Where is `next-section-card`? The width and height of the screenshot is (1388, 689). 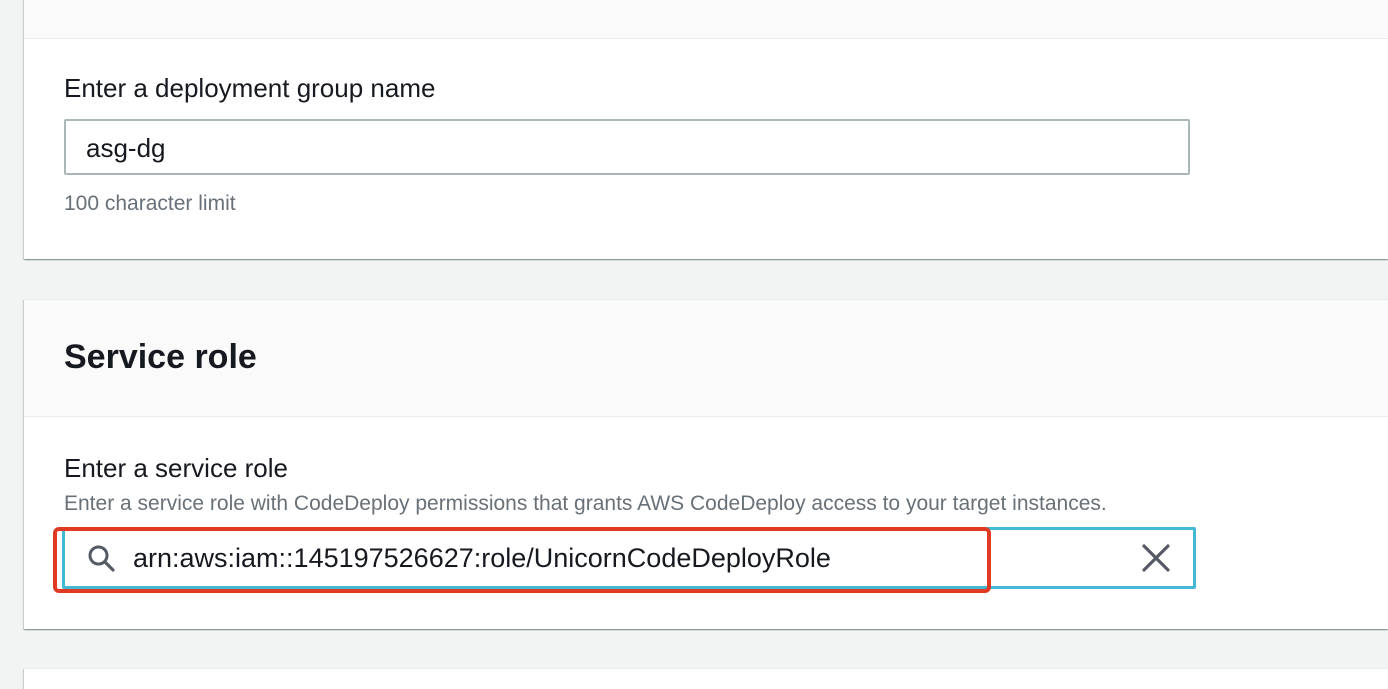
next-section-card is located at coordinates (706, 678).